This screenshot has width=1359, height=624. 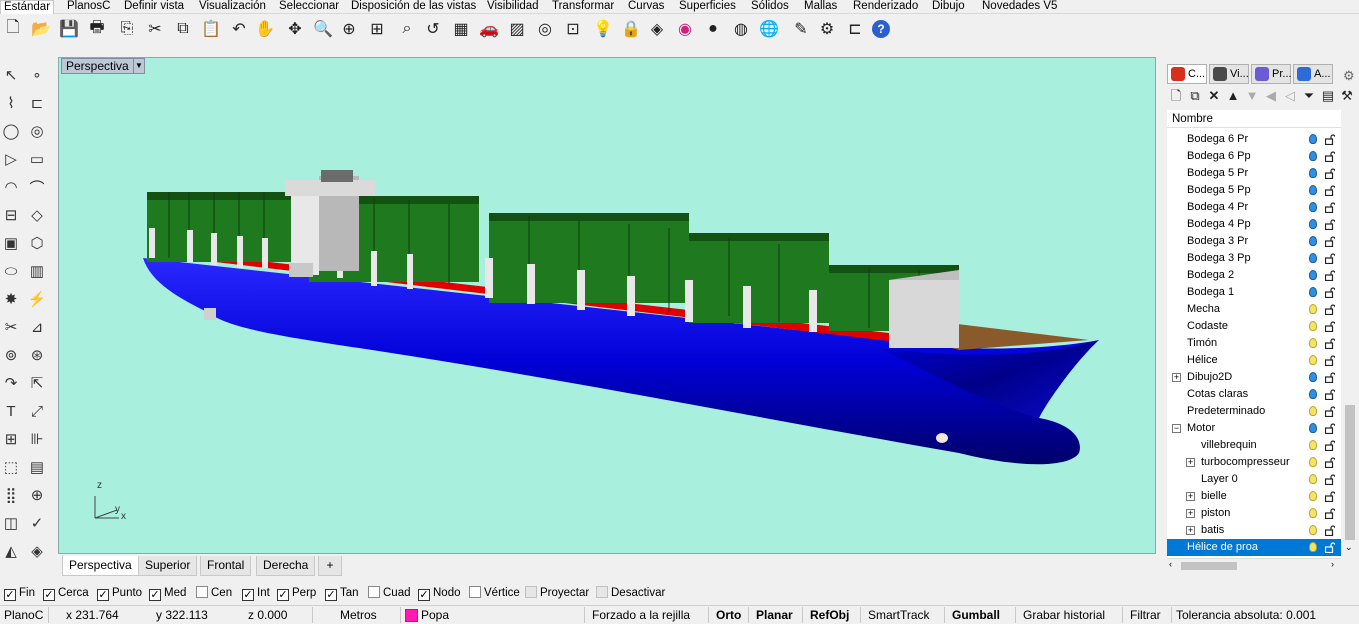 I want to click on add-viewport-tab-icon: +, so click(x=330, y=566).